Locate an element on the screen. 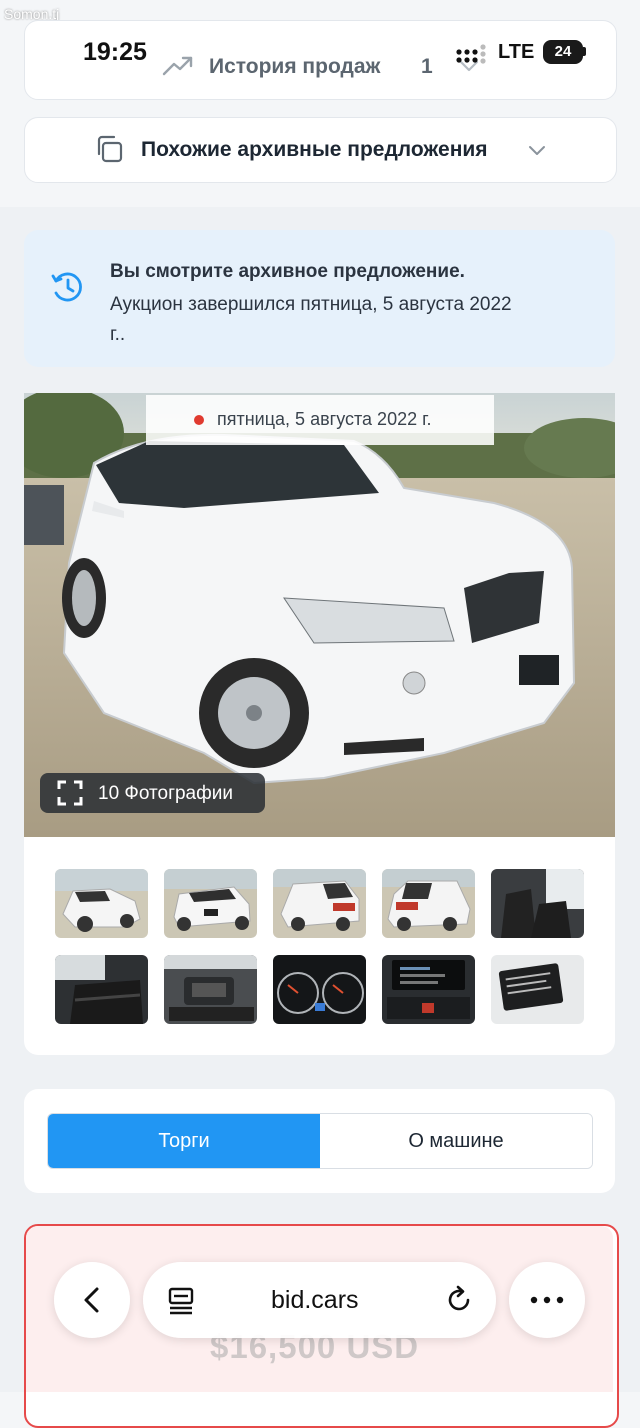 This screenshot has height=1428, width=640. sales-history-count: 1 is located at coordinates (427, 66).